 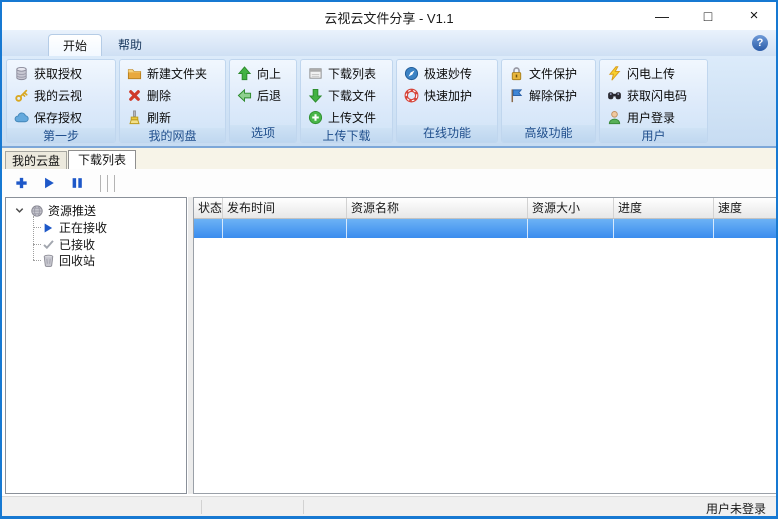 What do you see at coordinates (174, 117) in the screenshot?
I see `refresh-button: 刷新` at bounding box center [174, 117].